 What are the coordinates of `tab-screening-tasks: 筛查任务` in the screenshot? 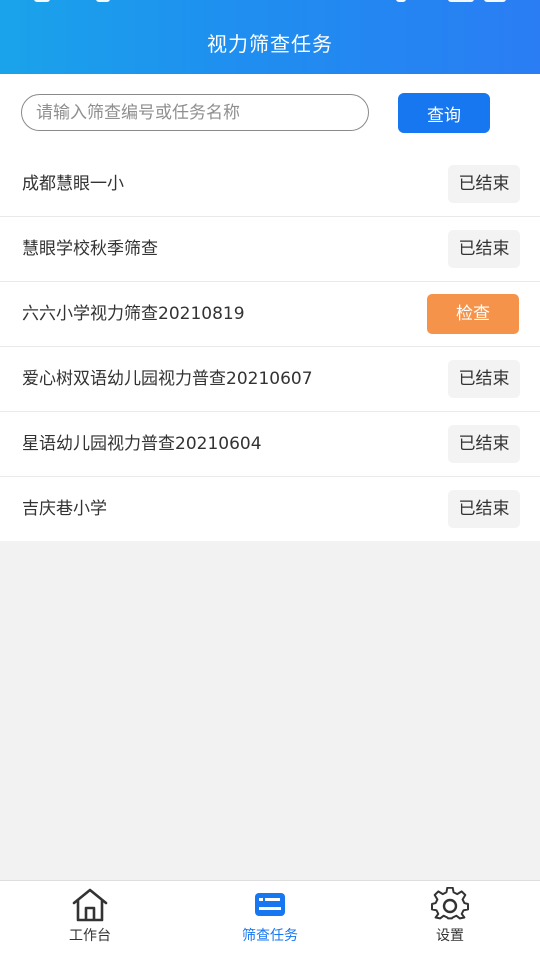 It's located at (270, 921).